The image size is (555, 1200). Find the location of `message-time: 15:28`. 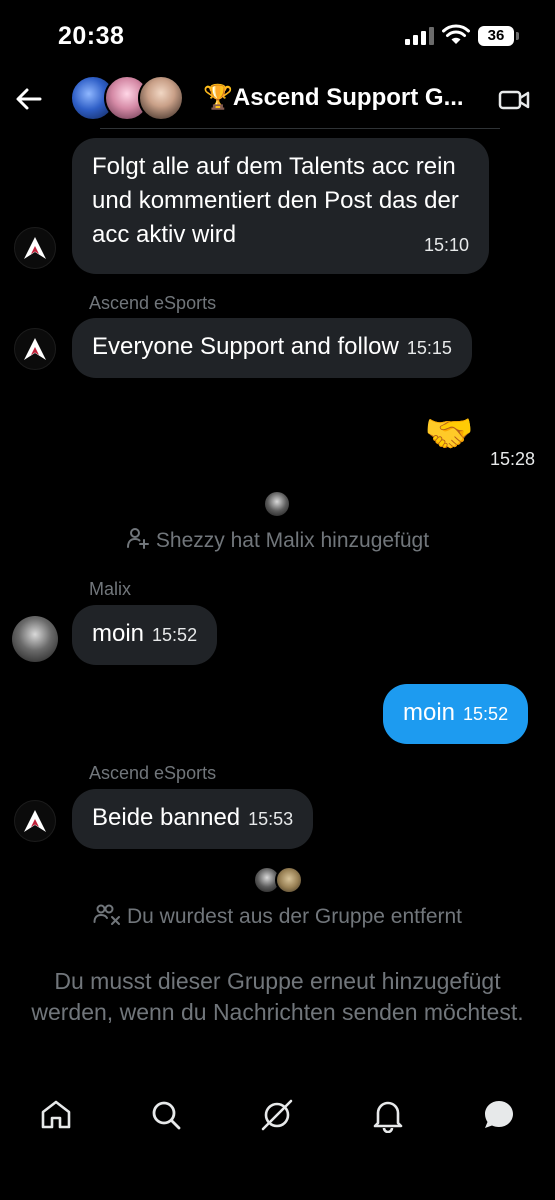

message-time: 15:28 is located at coordinates (513, 459).